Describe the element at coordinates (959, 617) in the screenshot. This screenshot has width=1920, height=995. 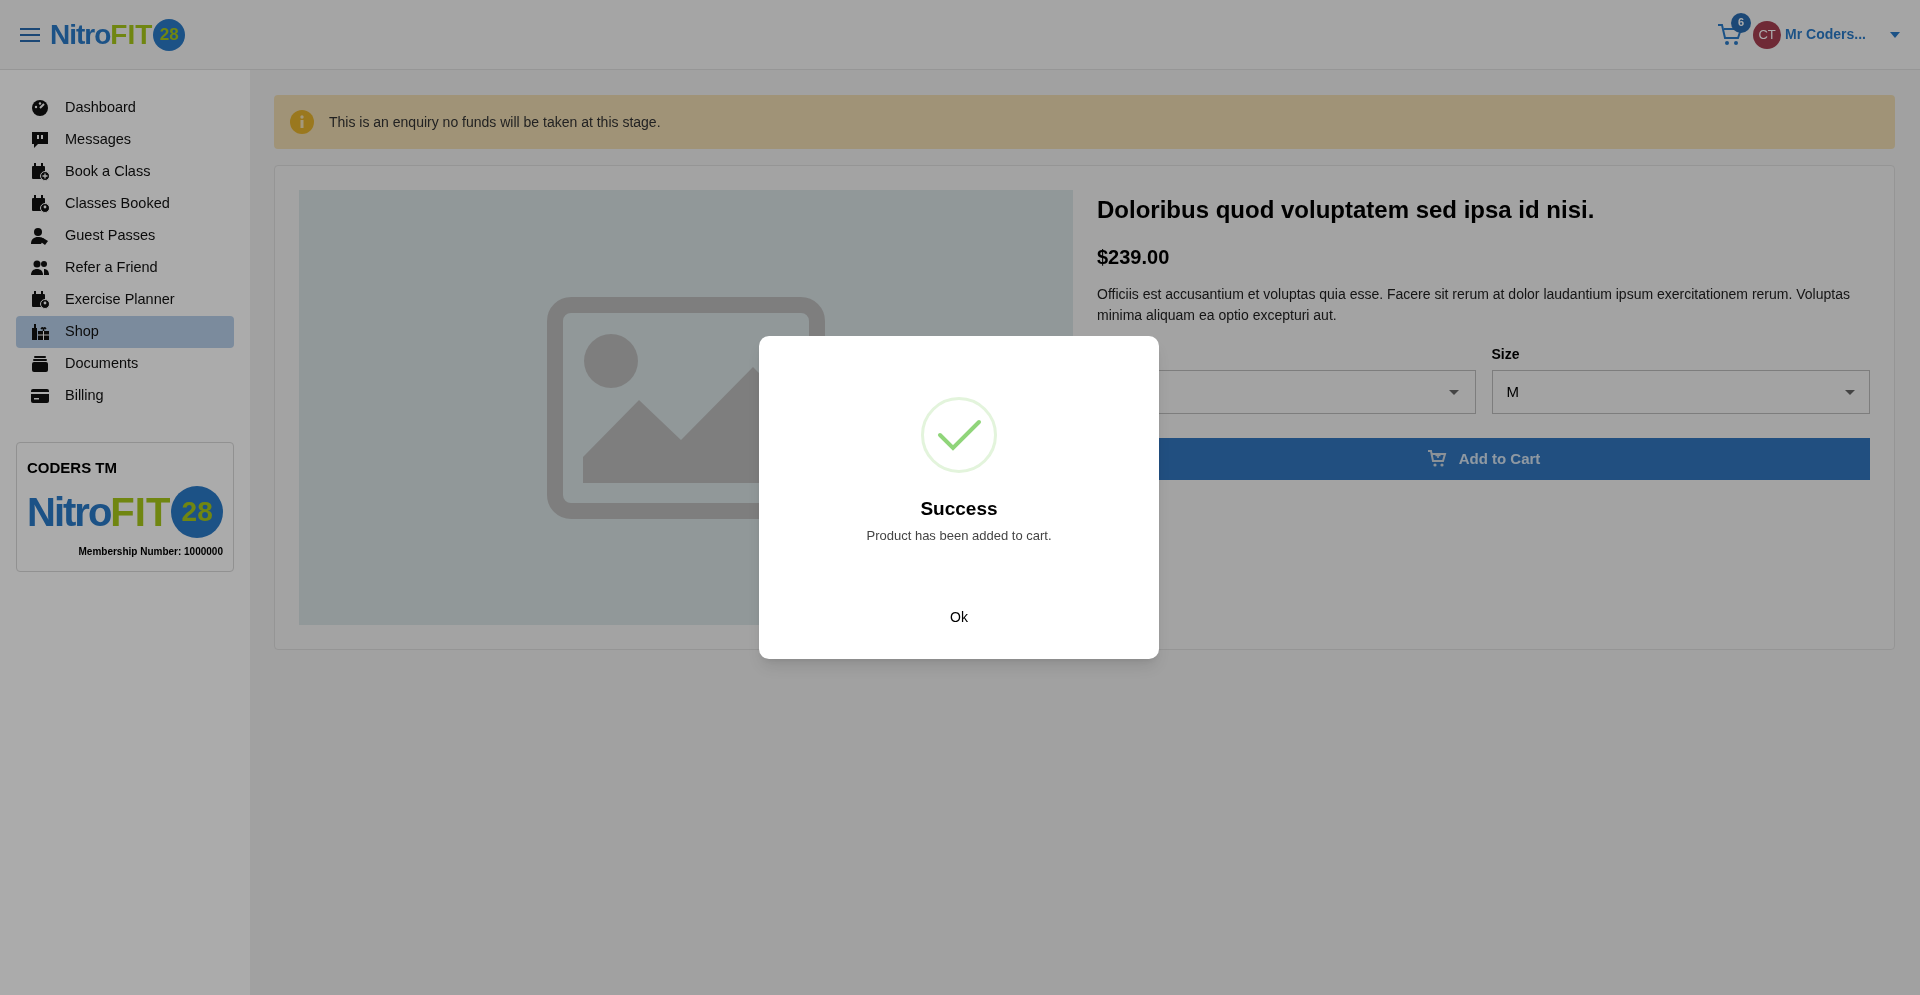
I see `ok-button: Ok` at that location.